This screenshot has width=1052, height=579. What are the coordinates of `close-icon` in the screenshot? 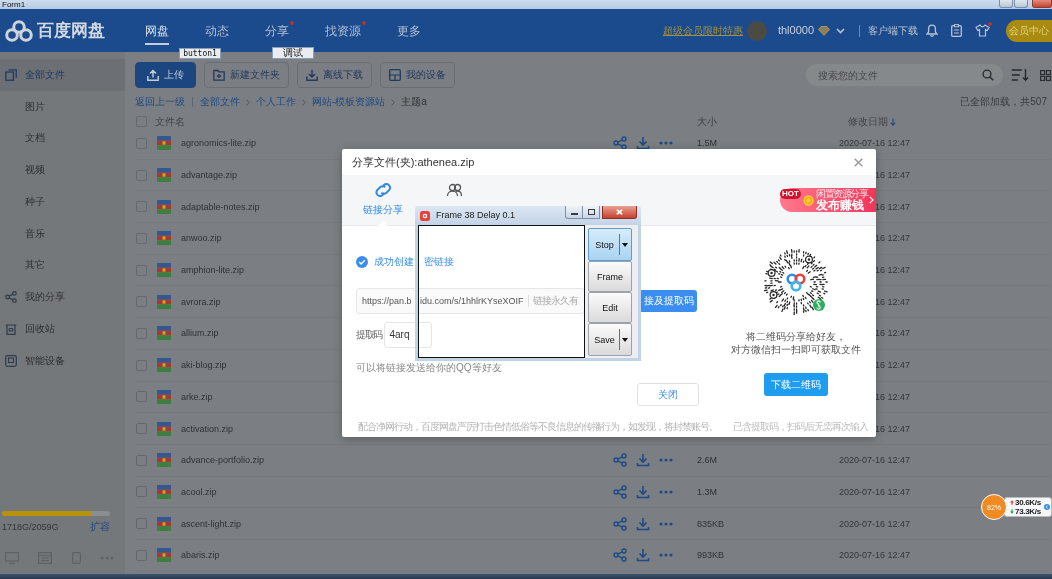 It's located at (858, 162).